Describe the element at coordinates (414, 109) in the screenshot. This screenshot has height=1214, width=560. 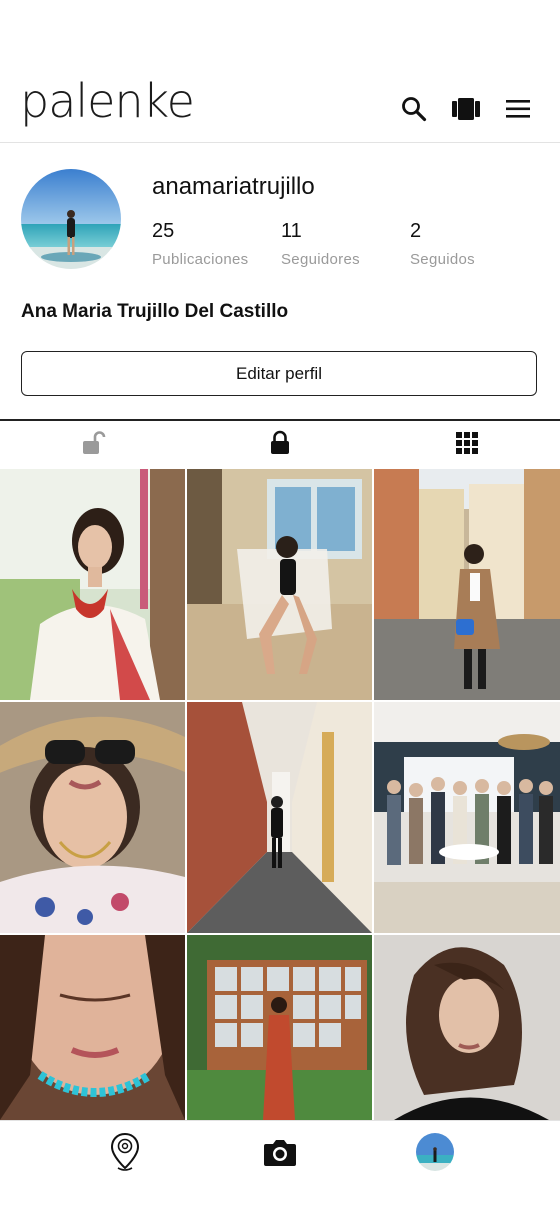
I see `search-icon` at that location.